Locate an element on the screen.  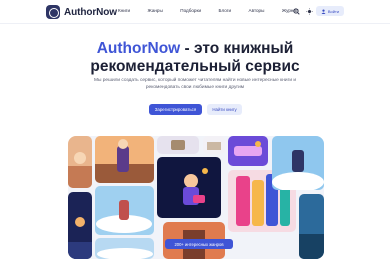
register-button: Зарегистрироваться is located at coordinates (175, 109).